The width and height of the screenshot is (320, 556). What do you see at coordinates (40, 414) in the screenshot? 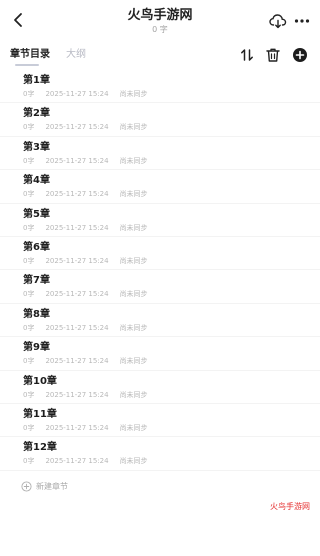
I see `chapter-title: 第11章` at bounding box center [40, 414].